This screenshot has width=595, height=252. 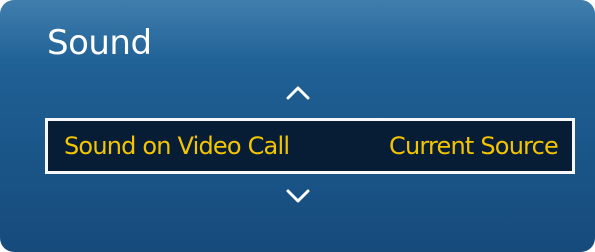 What do you see at coordinates (177, 146) in the screenshot?
I see `menu-item-label: Sound on Video Call` at bounding box center [177, 146].